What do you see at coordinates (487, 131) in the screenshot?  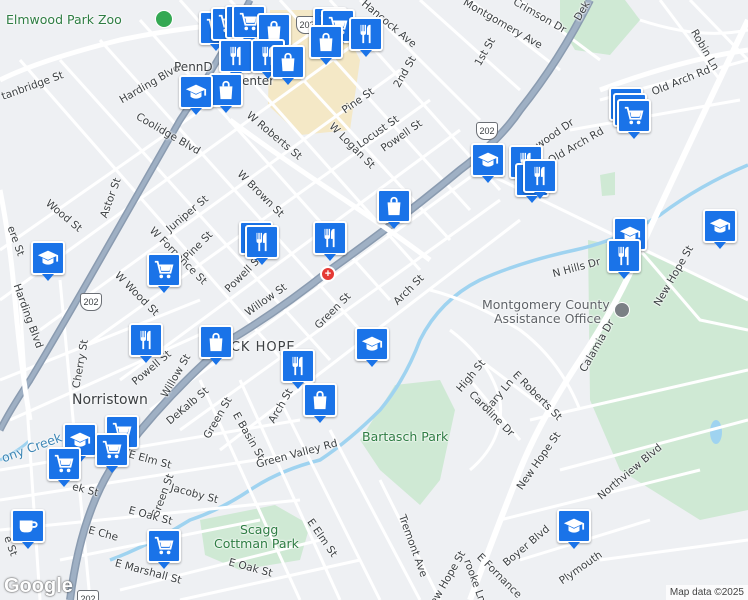 I see `route-202-shield-ne: 202` at bounding box center [487, 131].